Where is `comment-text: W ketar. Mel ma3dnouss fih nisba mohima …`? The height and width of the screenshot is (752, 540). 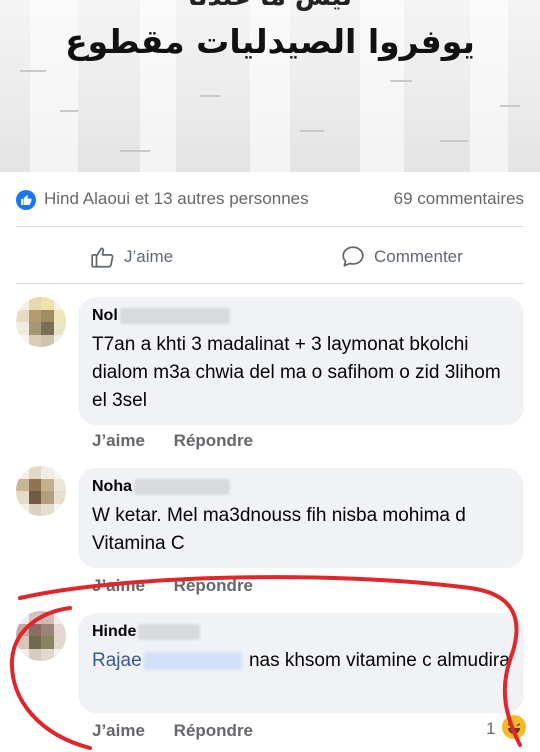
comment-text: W ketar. Mel ma3dnouss fih nisba mohima … is located at coordinates (279, 529).